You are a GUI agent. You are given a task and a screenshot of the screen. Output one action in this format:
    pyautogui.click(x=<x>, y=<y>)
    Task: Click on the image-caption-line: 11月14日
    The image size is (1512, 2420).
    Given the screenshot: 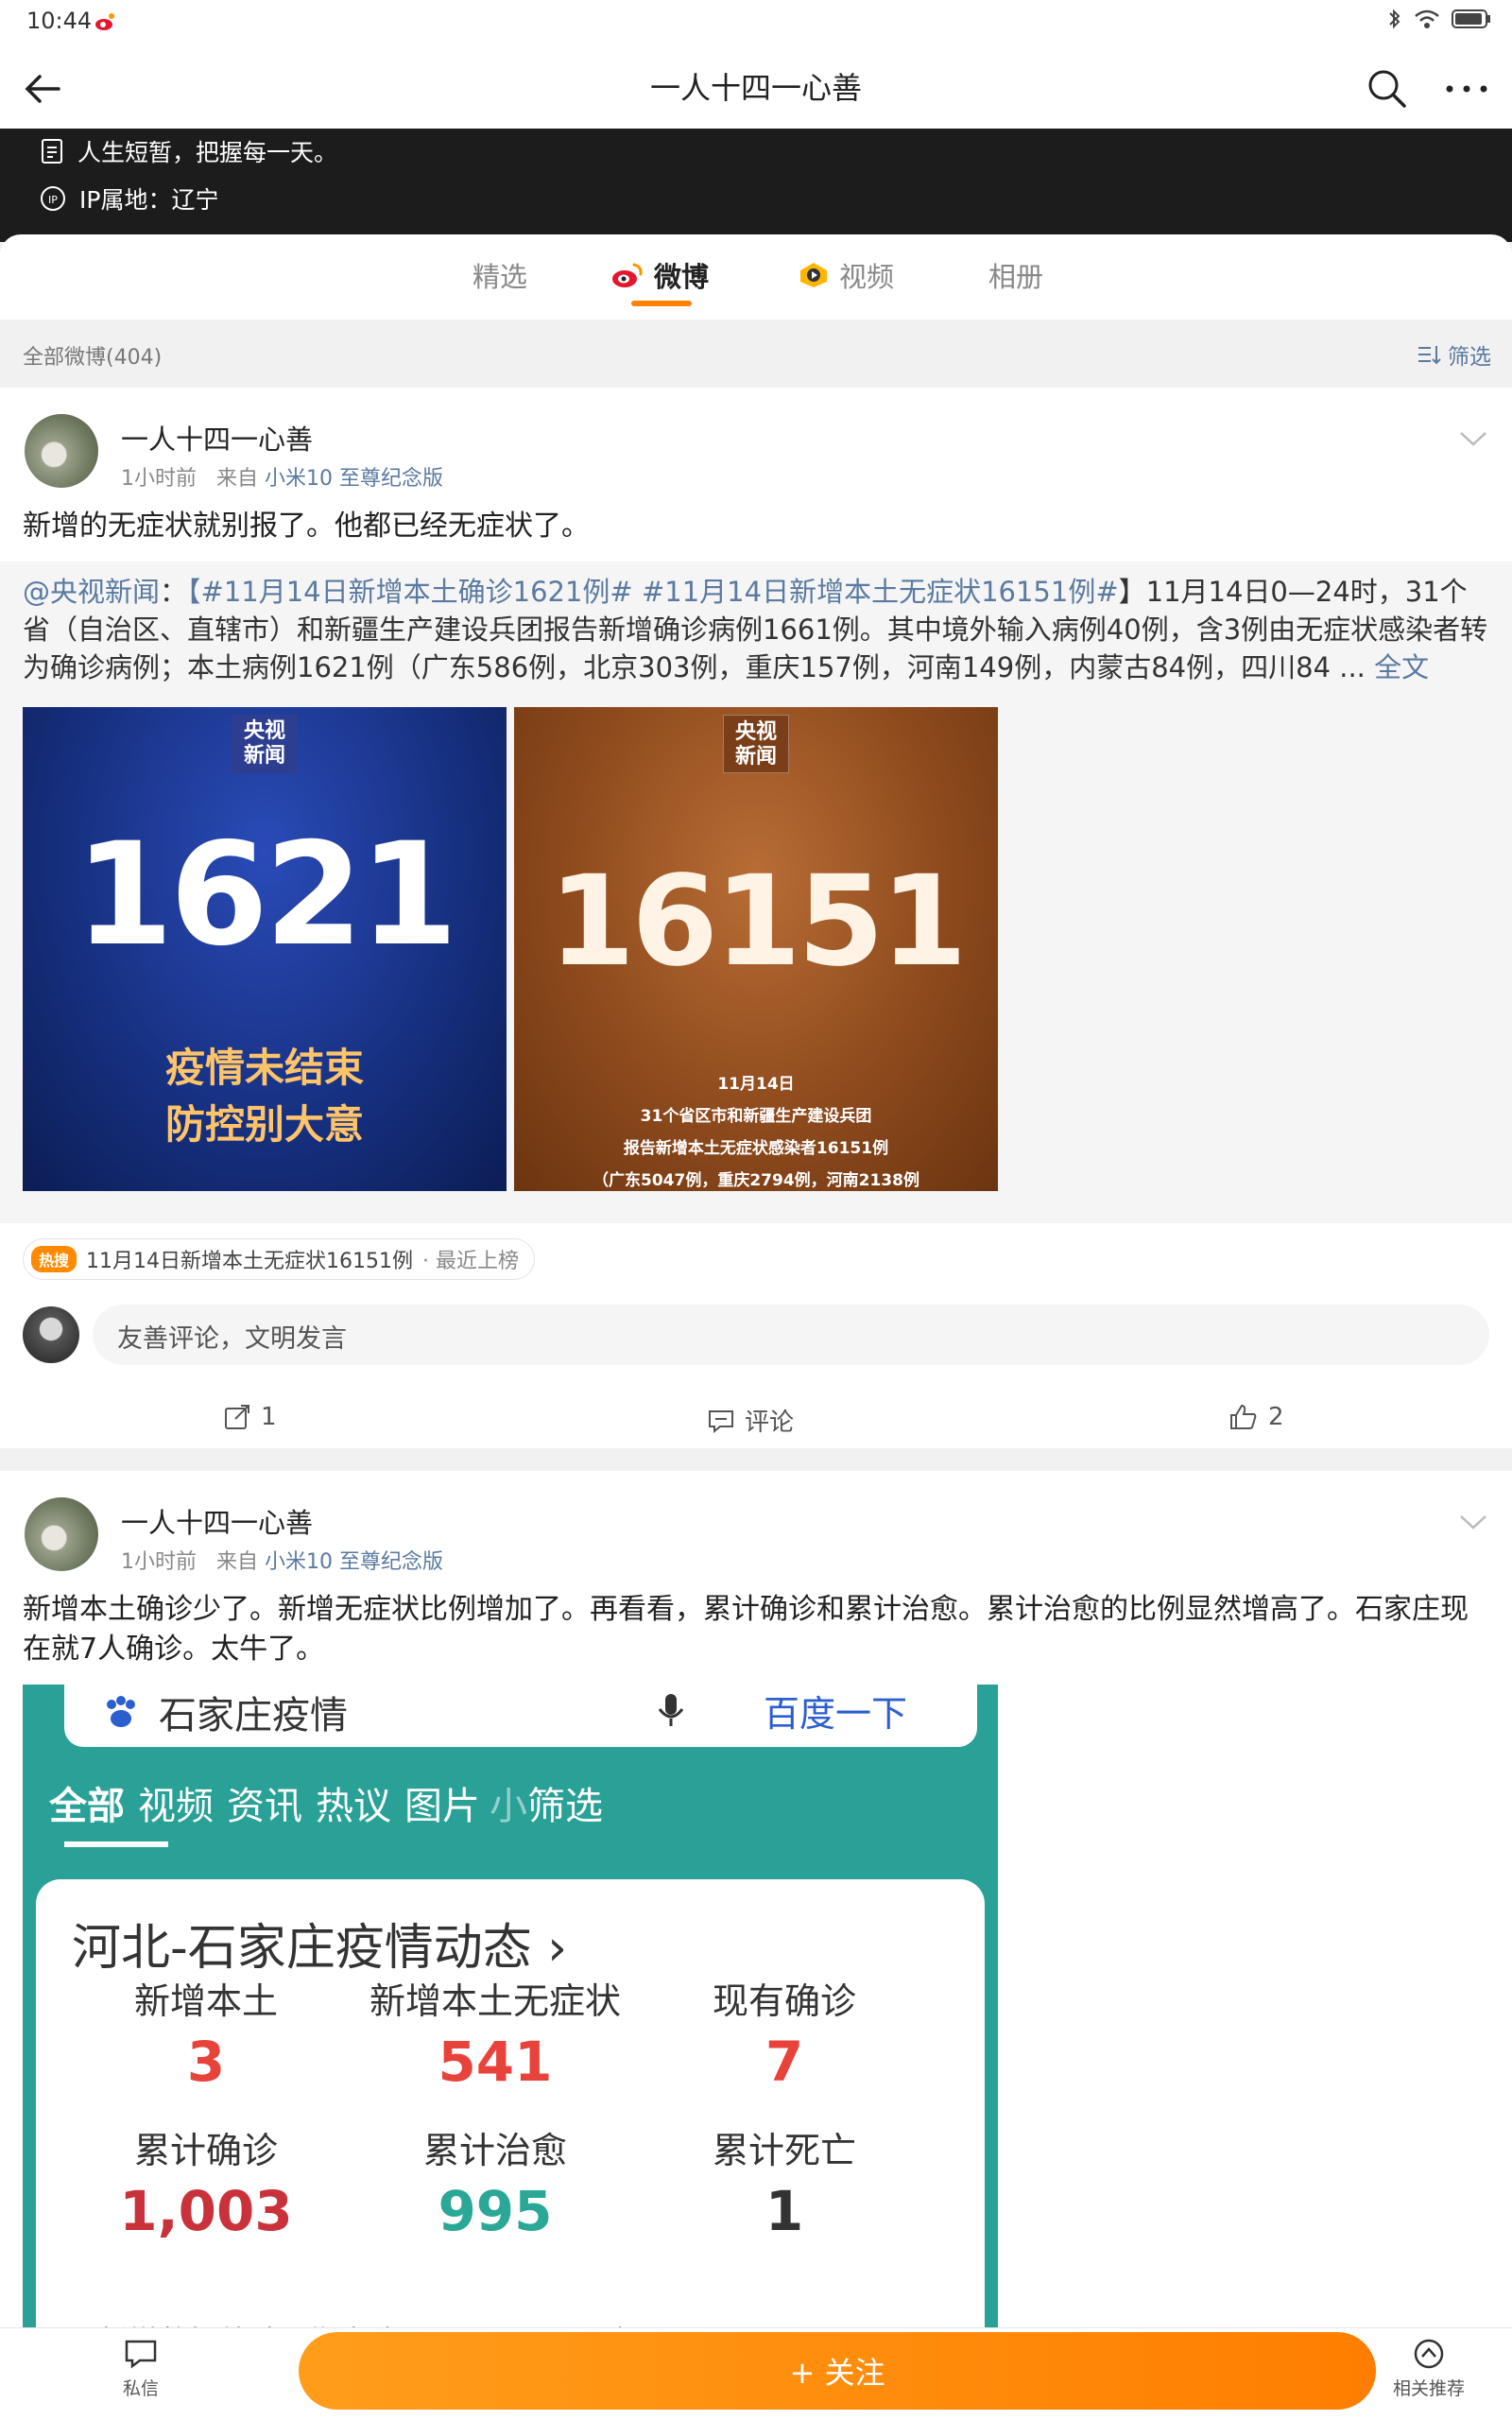 What is the action you would take?
    pyautogui.click(x=756, y=1084)
    